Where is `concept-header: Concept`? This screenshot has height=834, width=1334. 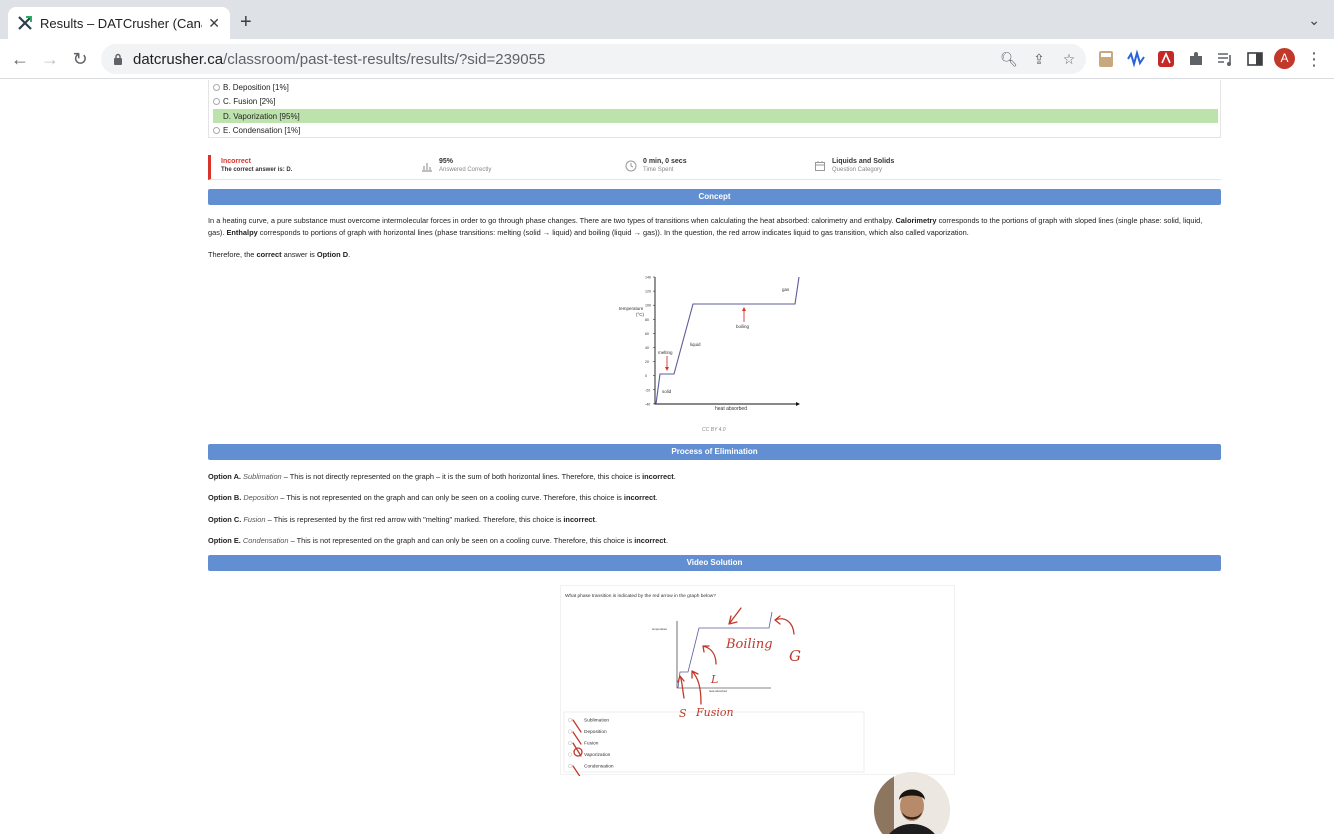 concept-header: Concept is located at coordinates (714, 197).